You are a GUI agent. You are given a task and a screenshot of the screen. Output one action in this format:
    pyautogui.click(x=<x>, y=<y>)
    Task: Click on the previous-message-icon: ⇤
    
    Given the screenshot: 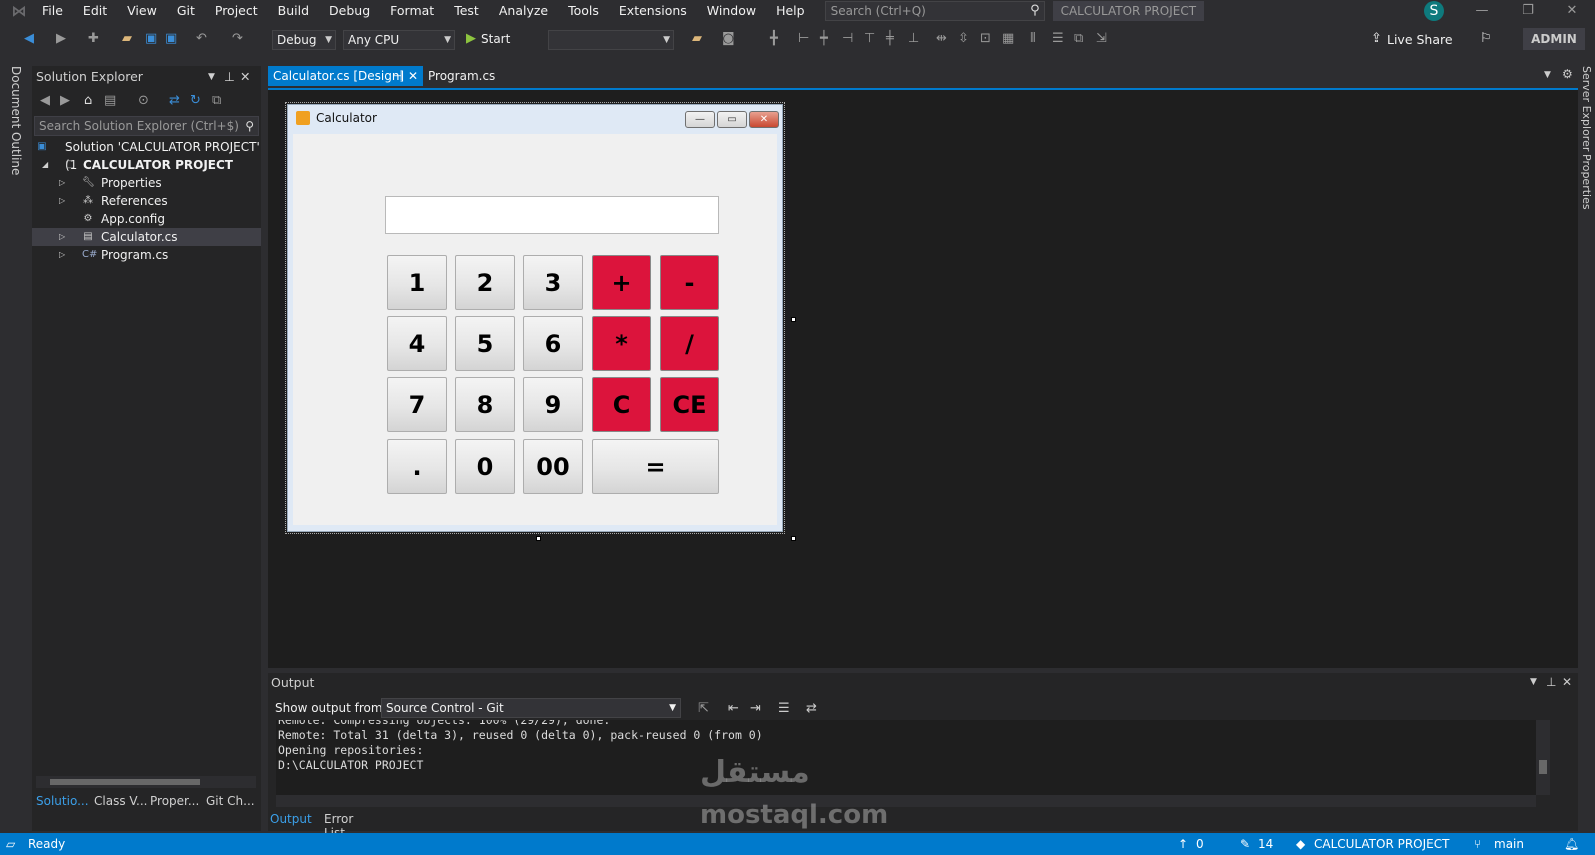 What is the action you would take?
    pyautogui.click(x=733, y=708)
    